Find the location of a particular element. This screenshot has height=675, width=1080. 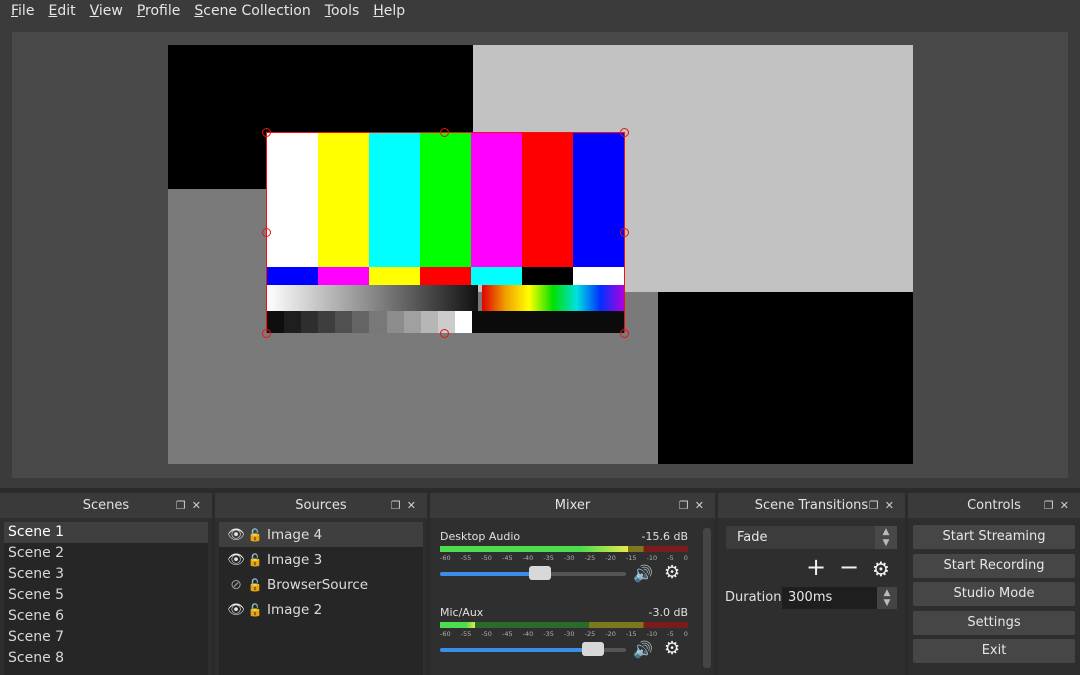

duration-value: 300ms is located at coordinates (810, 597).